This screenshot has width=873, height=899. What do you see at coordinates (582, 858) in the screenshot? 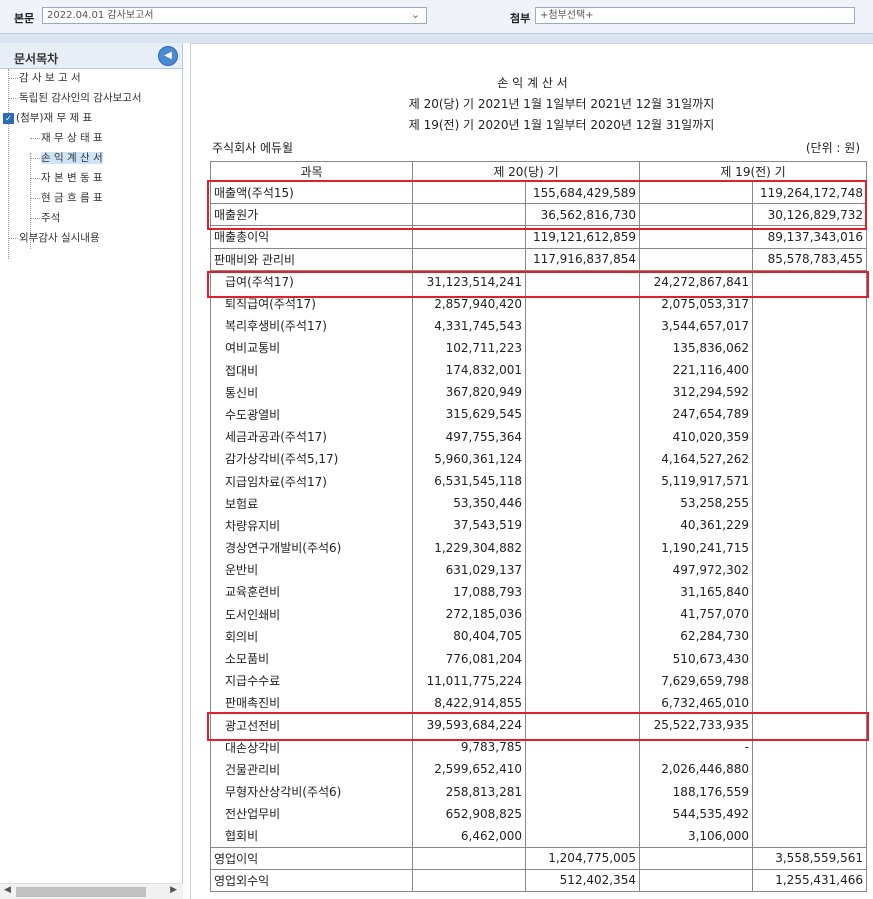
I see `current-total-value: 1,204,775,005` at bounding box center [582, 858].